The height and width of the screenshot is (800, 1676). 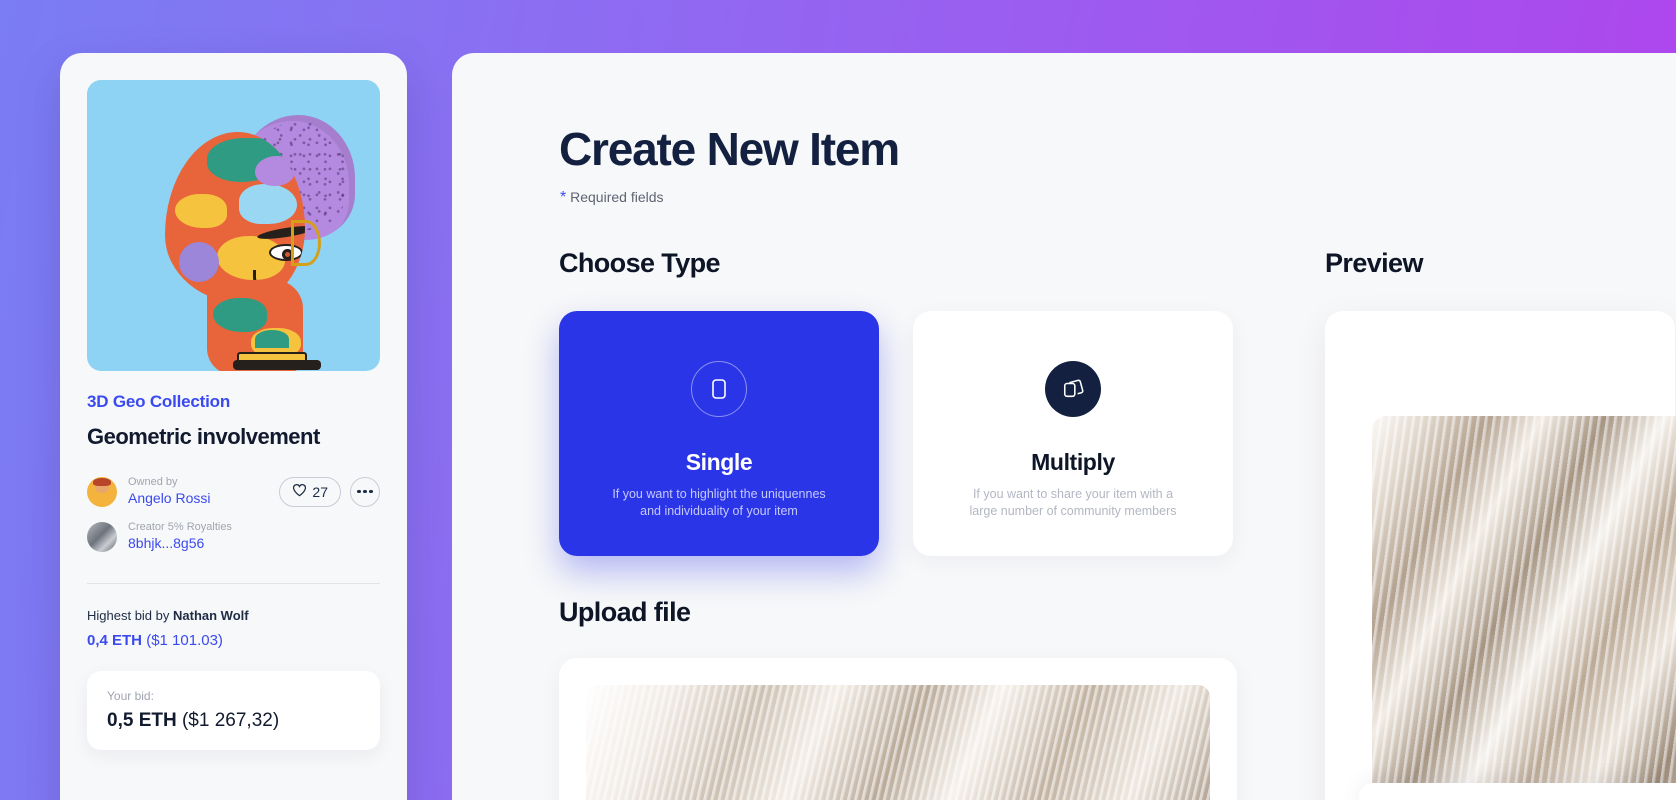 What do you see at coordinates (102, 536) in the screenshot?
I see `creator-avatar` at bounding box center [102, 536].